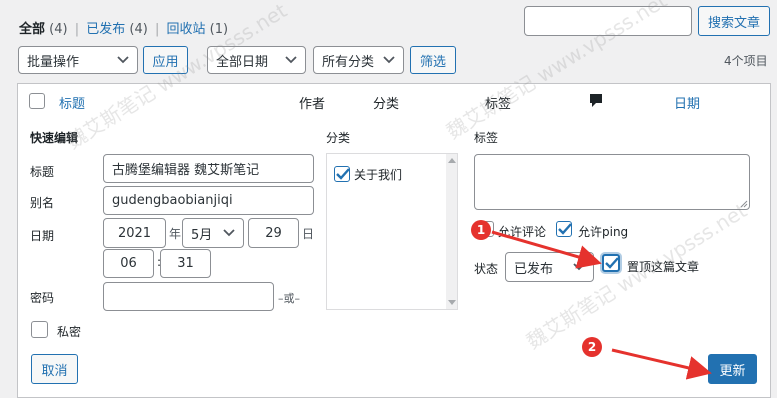 The width and height of the screenshot is (777, 398). What do you see at coordinates (592, 347) in the screenshot?
I see `annotation-badge-2: 2` at bounding box center [592, 347].